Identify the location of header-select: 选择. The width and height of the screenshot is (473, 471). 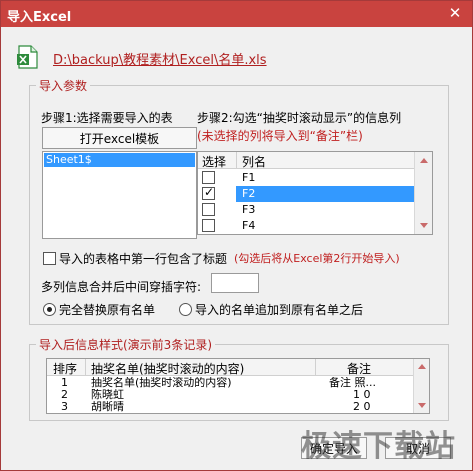
(214, 162).